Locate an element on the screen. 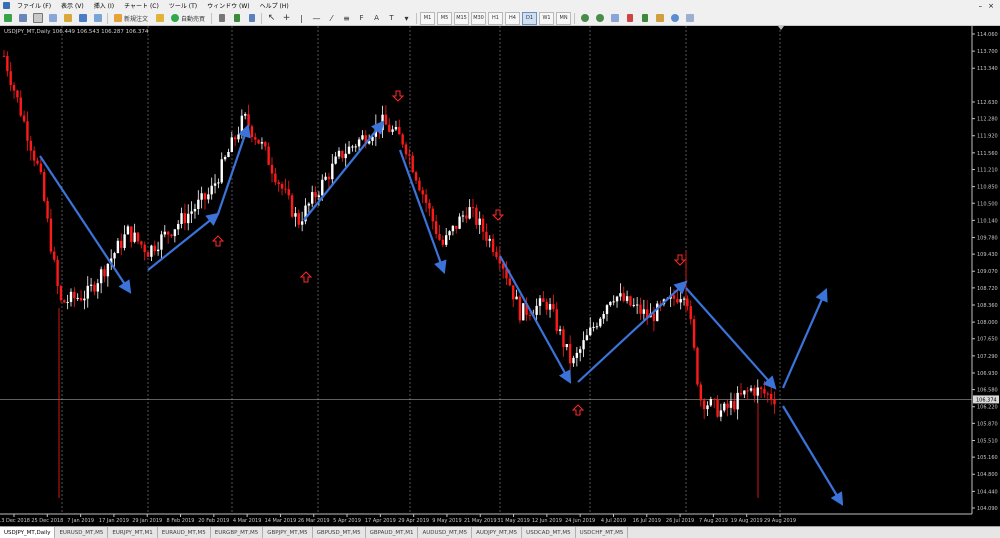  templates-button is located at coordinates (689, 18).